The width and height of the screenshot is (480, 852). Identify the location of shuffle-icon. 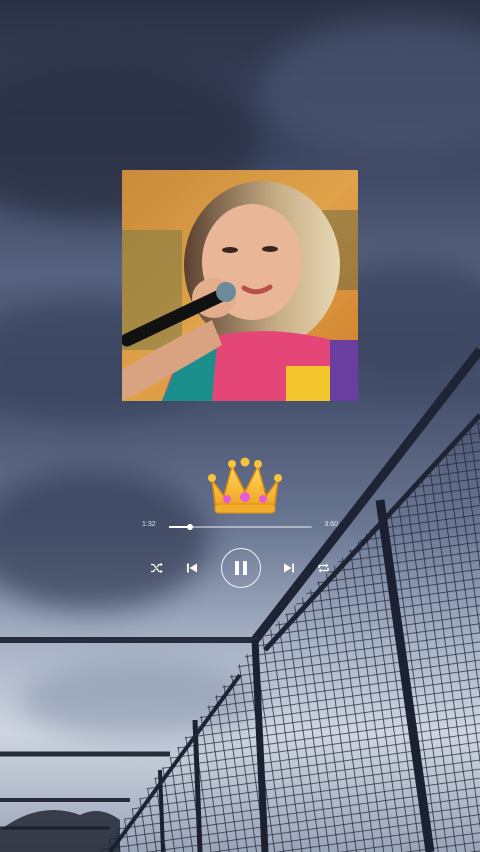
(157, 568).